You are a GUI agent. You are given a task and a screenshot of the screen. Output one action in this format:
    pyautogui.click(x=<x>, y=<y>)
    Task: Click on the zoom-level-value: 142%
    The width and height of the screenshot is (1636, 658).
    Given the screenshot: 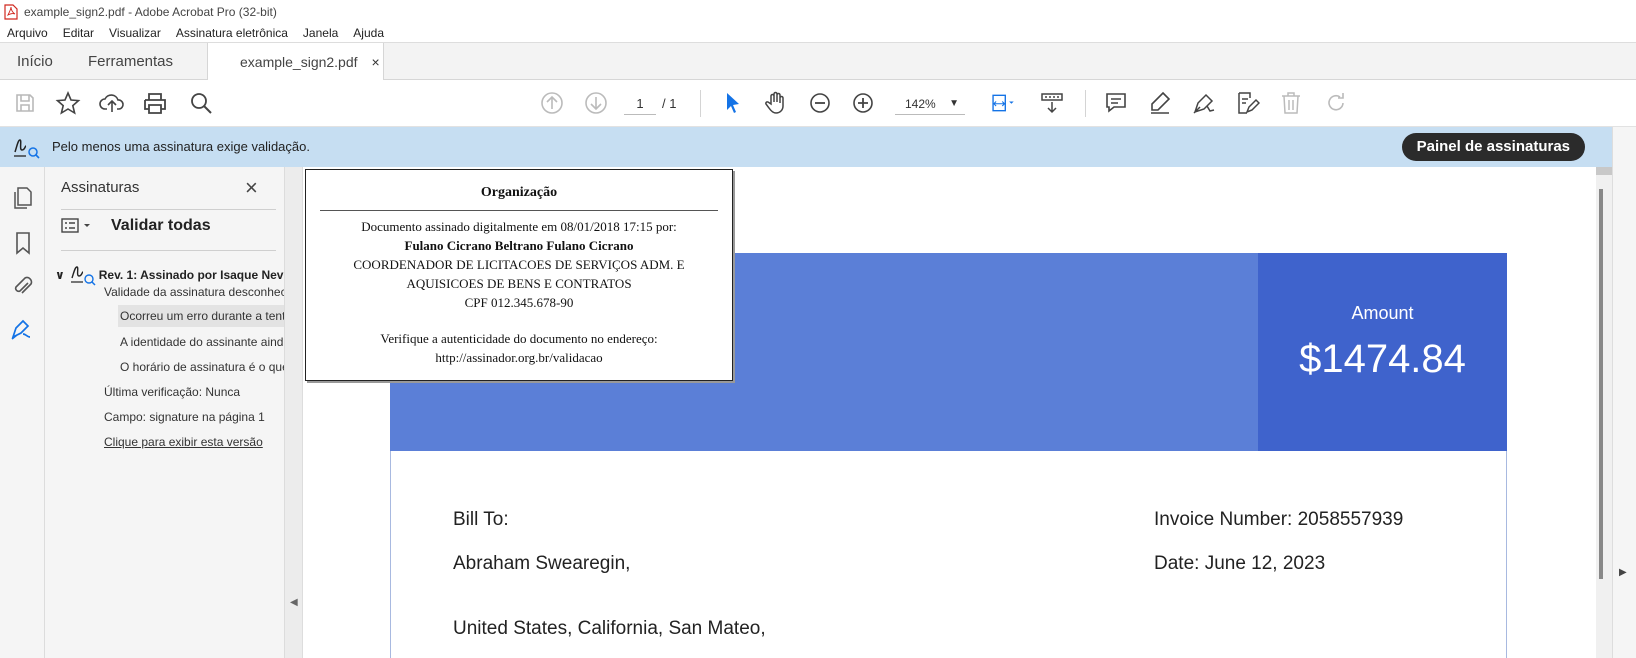 What is the action you would take?
    pyautogui.click(x=920, y=104)
    